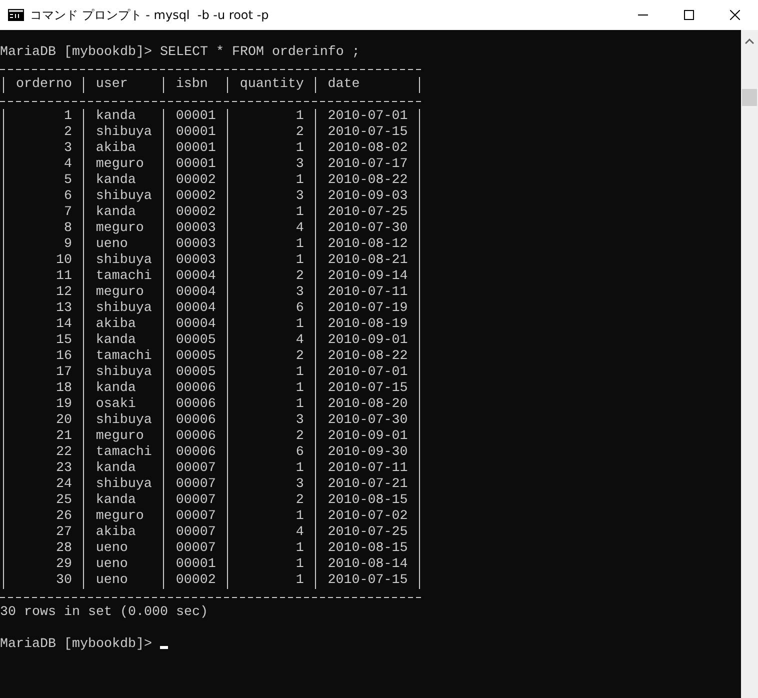 Image resolution: width=758 pixels, height=698 pixels. What do you see at coordinates (367, 469) in the screenshot?
I see `table-cell-text: 2010-07-11` at bounding box center [367, 469].